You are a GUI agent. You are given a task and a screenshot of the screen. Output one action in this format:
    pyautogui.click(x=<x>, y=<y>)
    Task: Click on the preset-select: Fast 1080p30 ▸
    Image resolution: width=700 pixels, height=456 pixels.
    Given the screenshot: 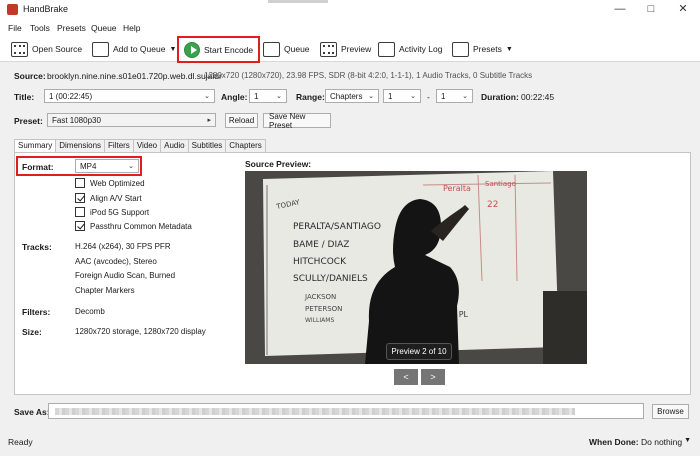 What is the action you would take?
    pyautogui.click(x=131, y=120)
    